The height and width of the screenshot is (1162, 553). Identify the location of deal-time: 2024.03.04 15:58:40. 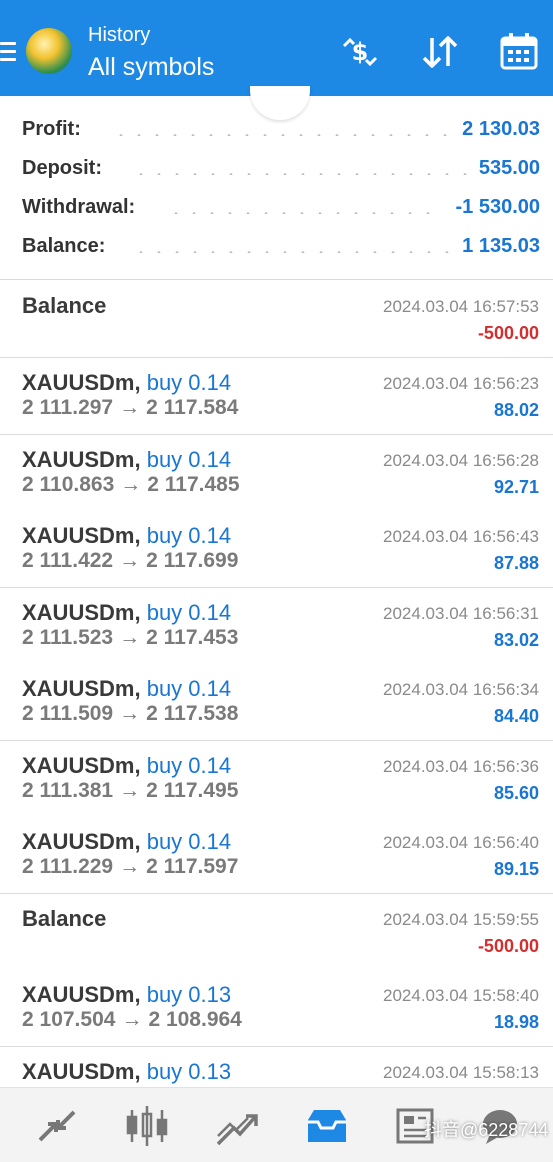
(461, 995).